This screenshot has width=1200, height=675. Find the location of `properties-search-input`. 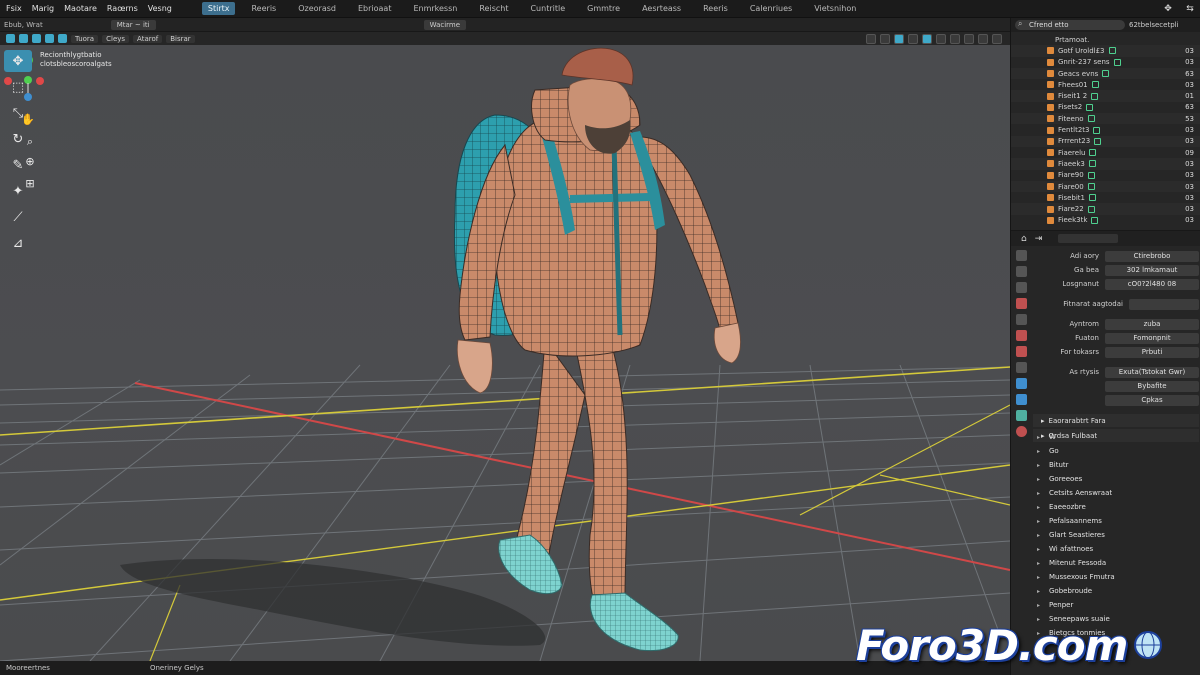

properties-search-input is located at coordinates (1088, 239).